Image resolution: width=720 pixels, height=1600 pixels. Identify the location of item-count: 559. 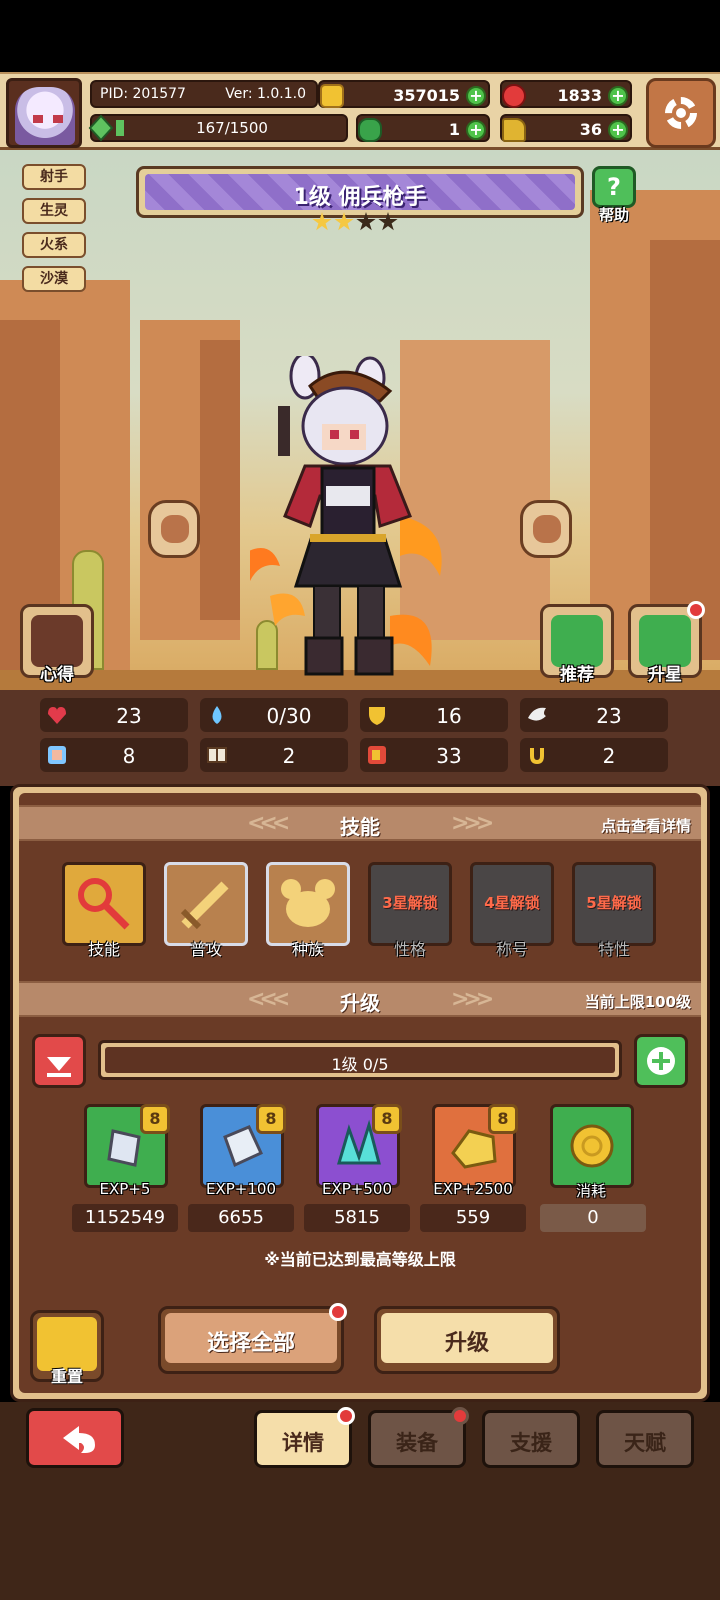
(473, 1218).